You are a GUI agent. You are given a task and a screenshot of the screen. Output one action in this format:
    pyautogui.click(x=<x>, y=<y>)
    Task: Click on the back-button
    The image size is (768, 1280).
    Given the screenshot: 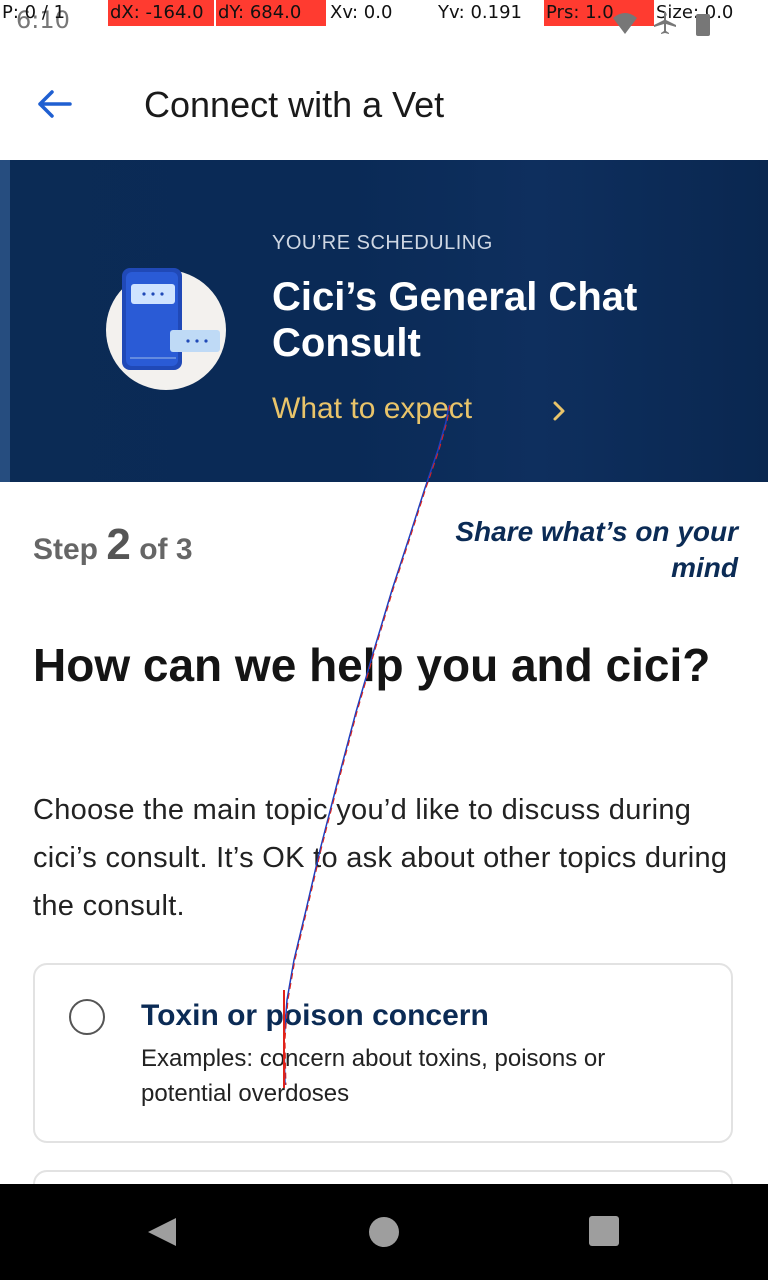 What is the action you would take?
    pyautogui.click(x=56, y=104)
    